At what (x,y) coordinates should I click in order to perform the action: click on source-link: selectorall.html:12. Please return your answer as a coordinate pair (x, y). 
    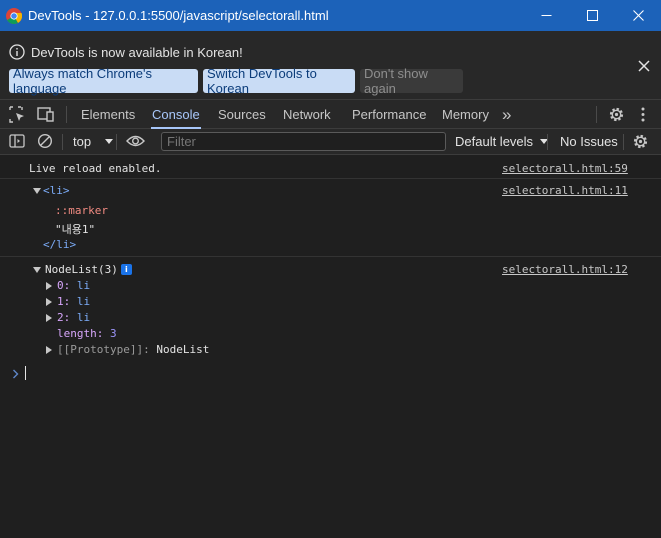
    Looking at the image, I should click on (565, 269).